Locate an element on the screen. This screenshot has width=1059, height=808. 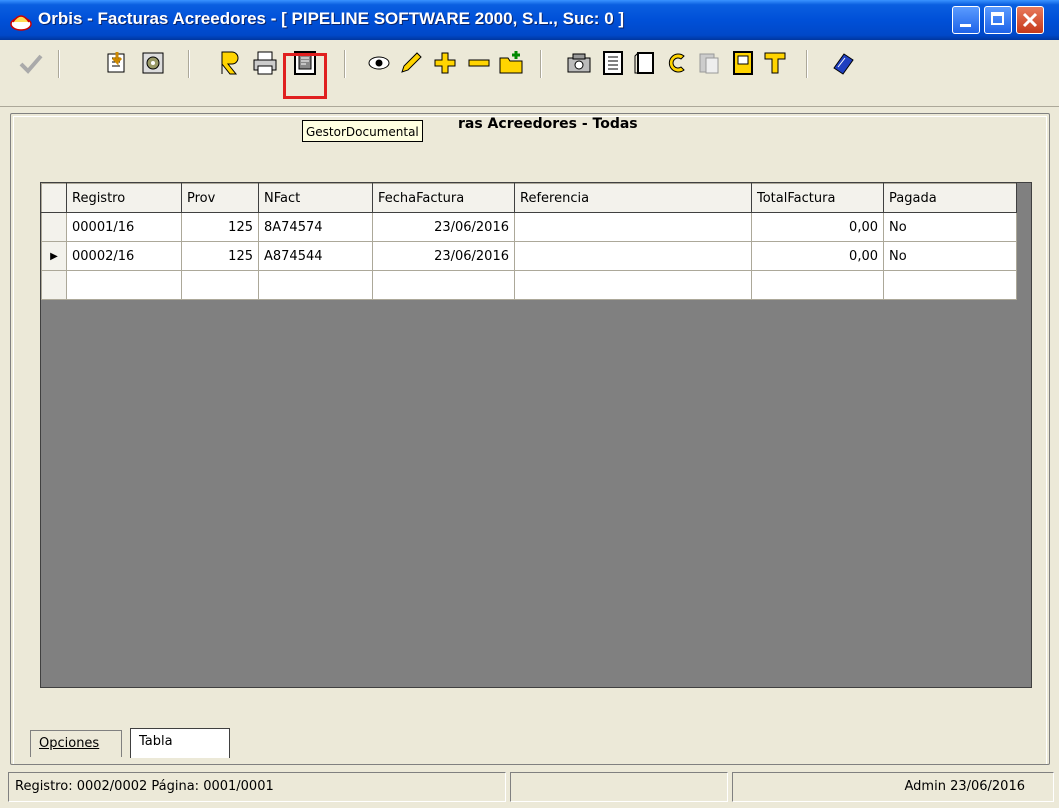
column-header-fechafactura: FechaFactura is located at coordinates (443, 198).